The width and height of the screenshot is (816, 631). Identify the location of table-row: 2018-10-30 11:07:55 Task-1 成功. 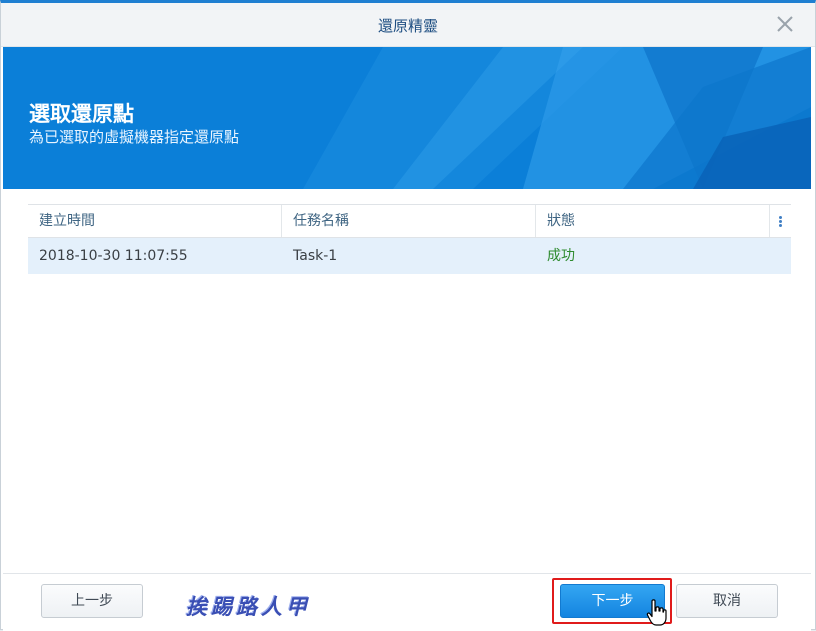
(409, 256).